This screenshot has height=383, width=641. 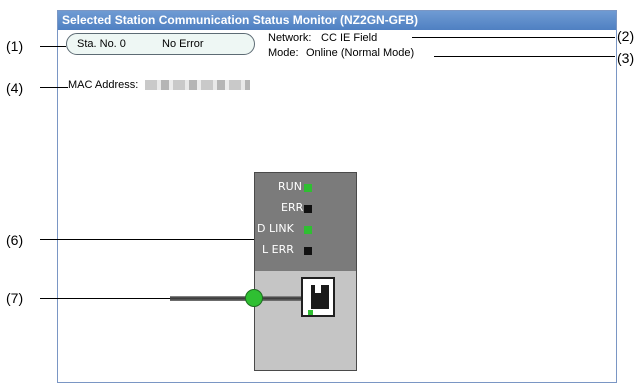 What do you see at coordinates (15, 240) in the screenshot?
I see `callout-6: (6)` at bounding box center [15, 240].